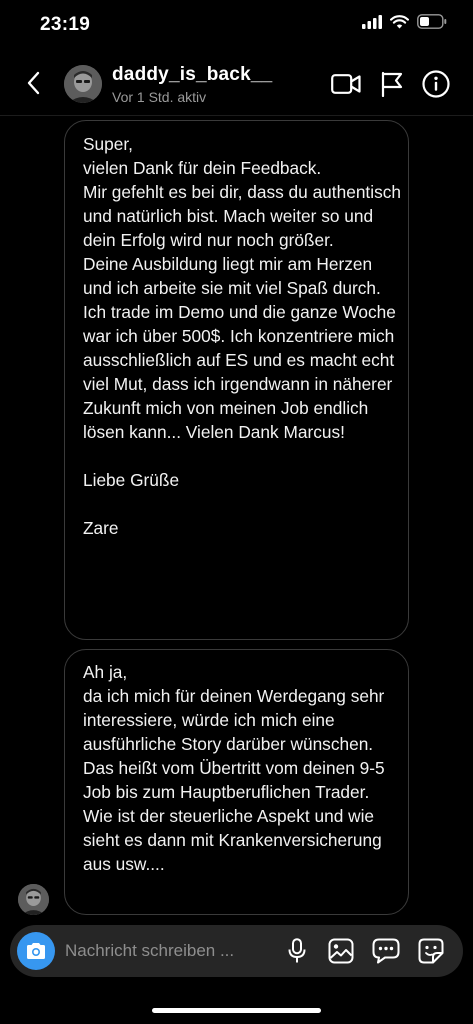  I want to click on sticker-button, so click(431, 951).